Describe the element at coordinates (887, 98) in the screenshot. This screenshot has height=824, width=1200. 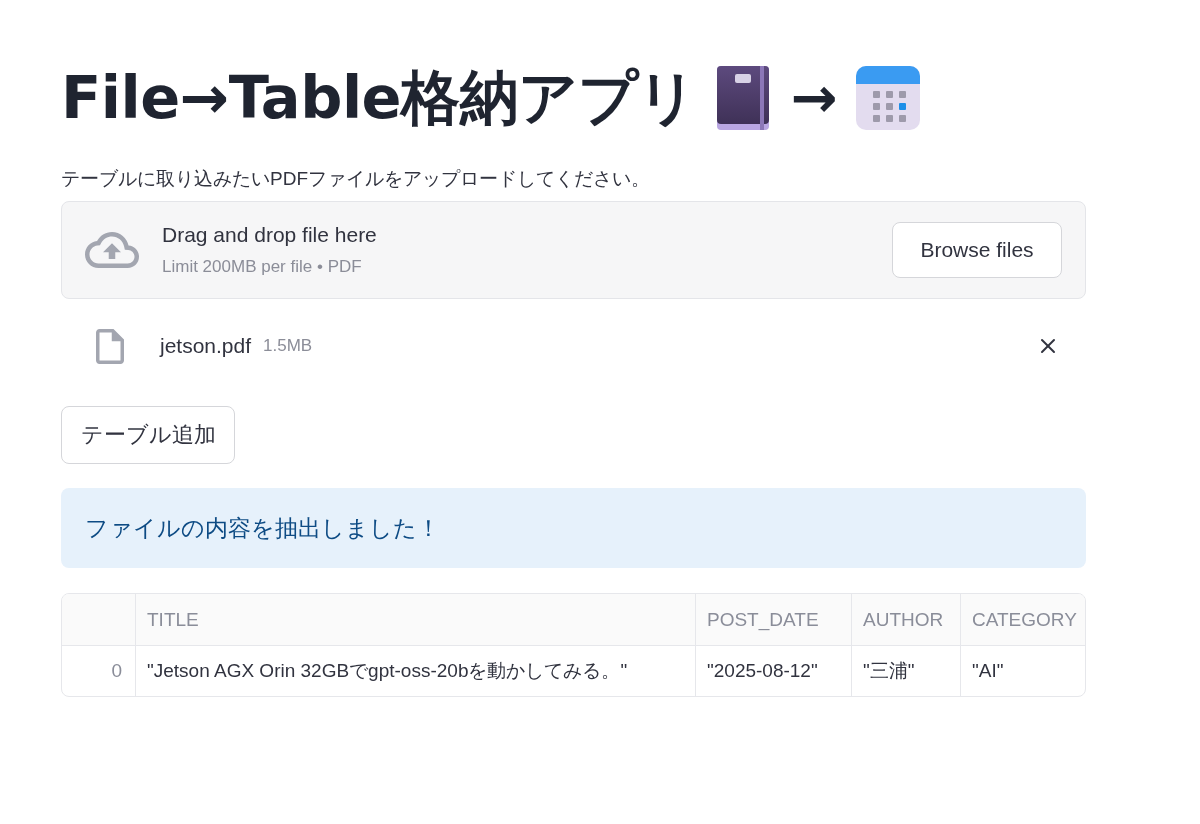
I see `calendar-icon` at that location.